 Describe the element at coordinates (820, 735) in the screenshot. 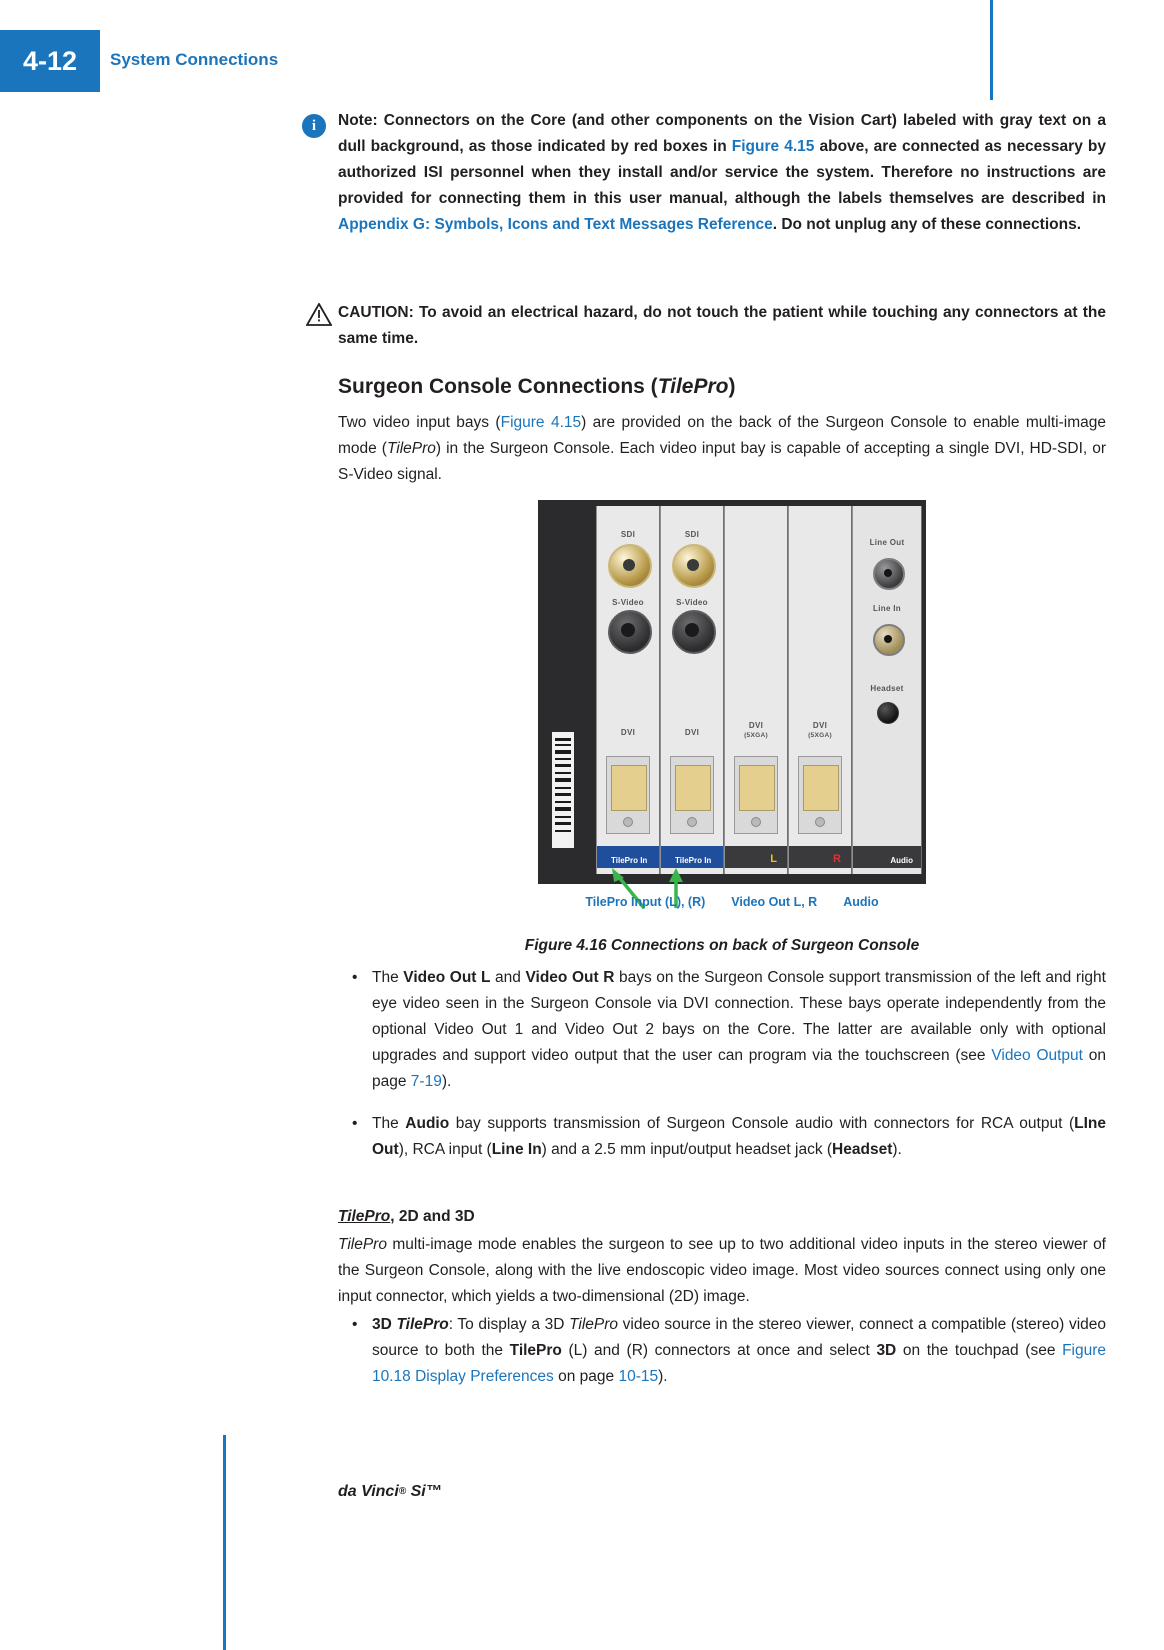

I see `label-dvi-4-sub: (5XGA)` at that location.